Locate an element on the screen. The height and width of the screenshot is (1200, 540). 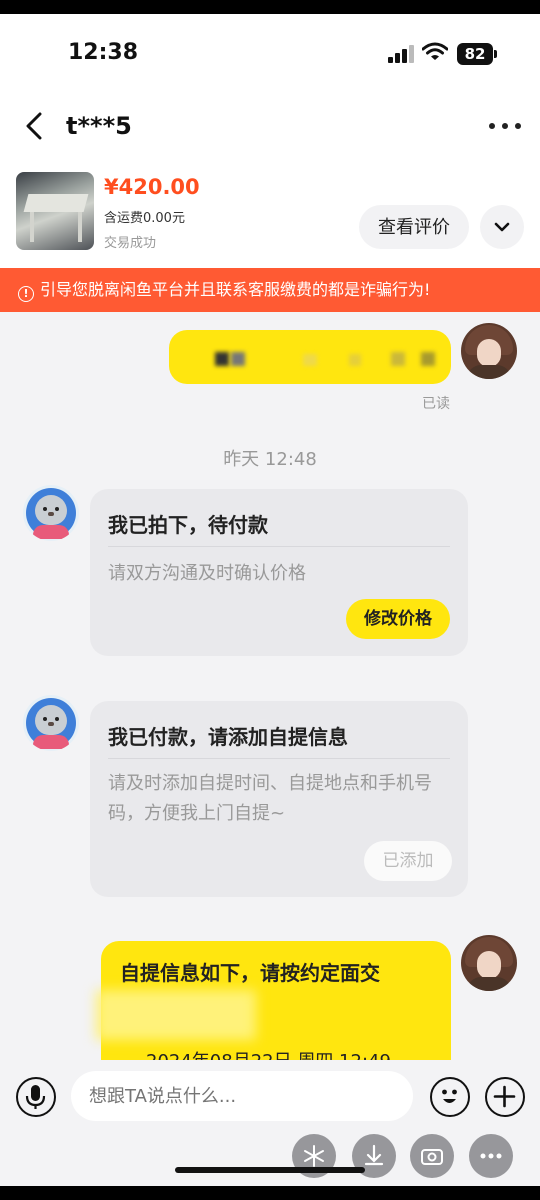
added-button: 已添加 is located at coordinates (408, 861).